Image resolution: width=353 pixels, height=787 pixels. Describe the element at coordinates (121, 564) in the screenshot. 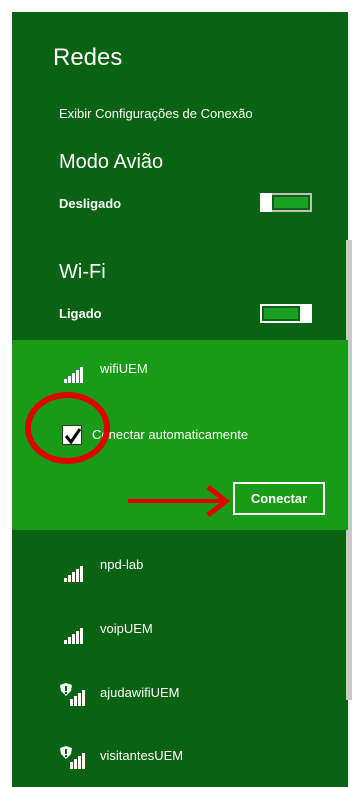

I see `network-list-item: npd-lab` at that location.